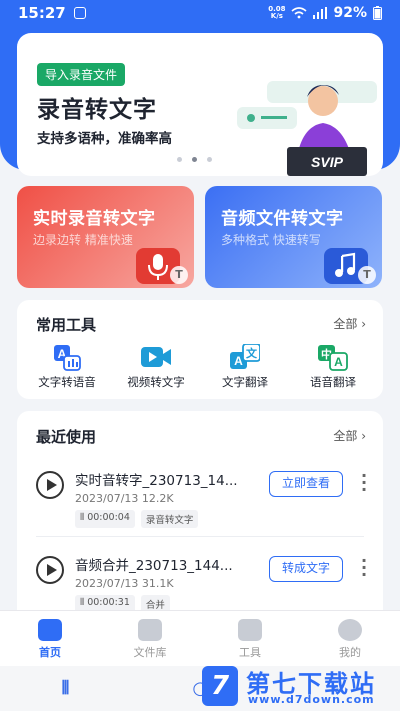 The height and width of the screenshot is (711, 400). I want to click on tab-label: 工具, so click(250, 652).